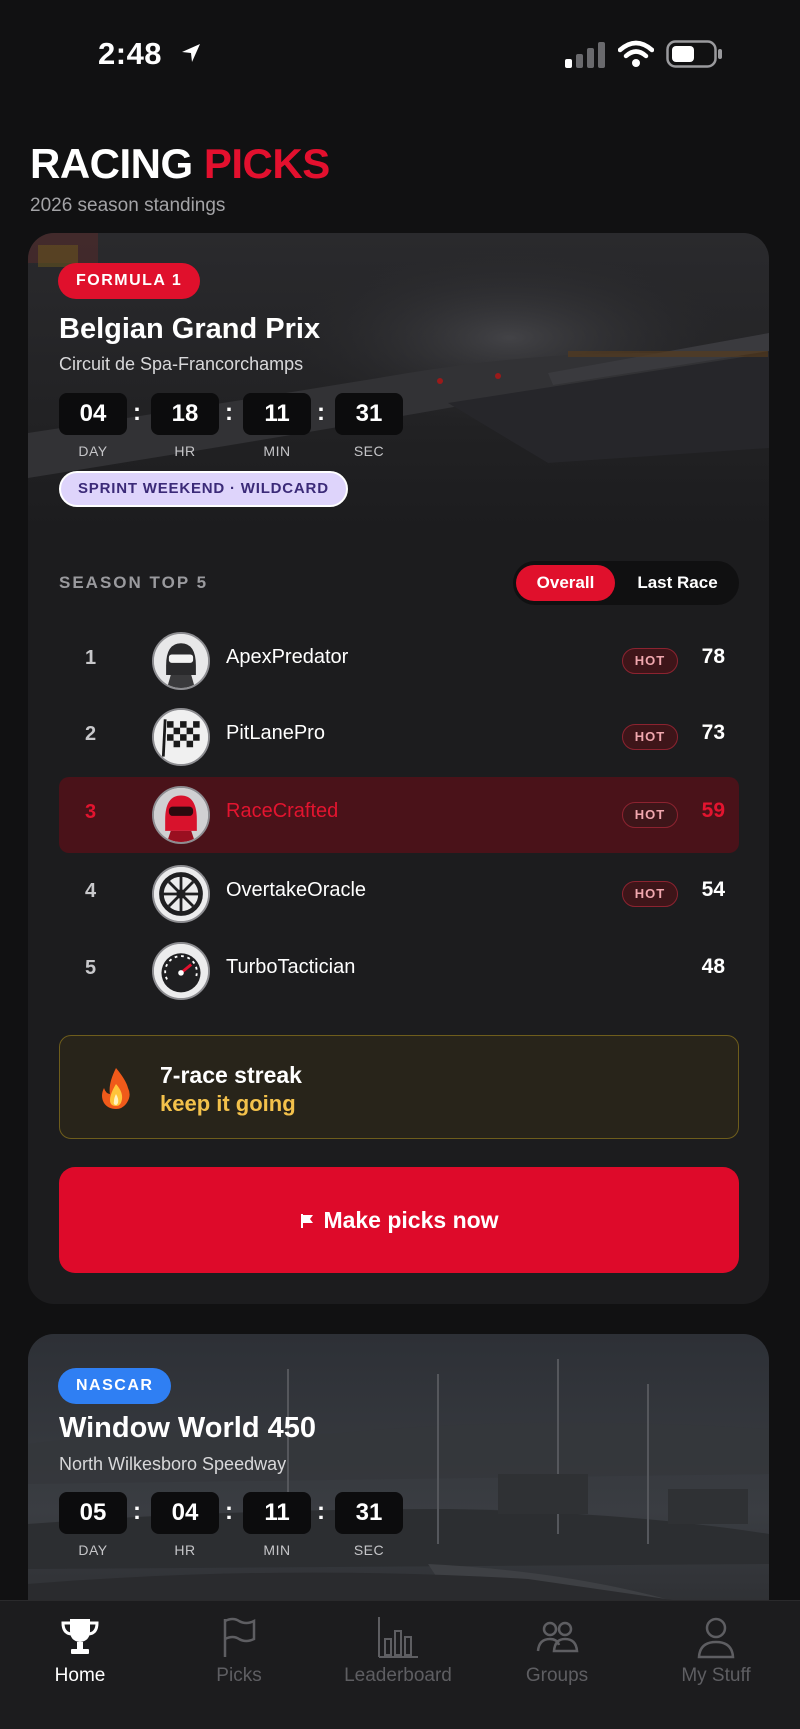 The image size is (800, 1729). Describe the element at coordinates (173, 1464) in the screenshot. I see `race-venue: North Wilkesboro Speedway` at that location.